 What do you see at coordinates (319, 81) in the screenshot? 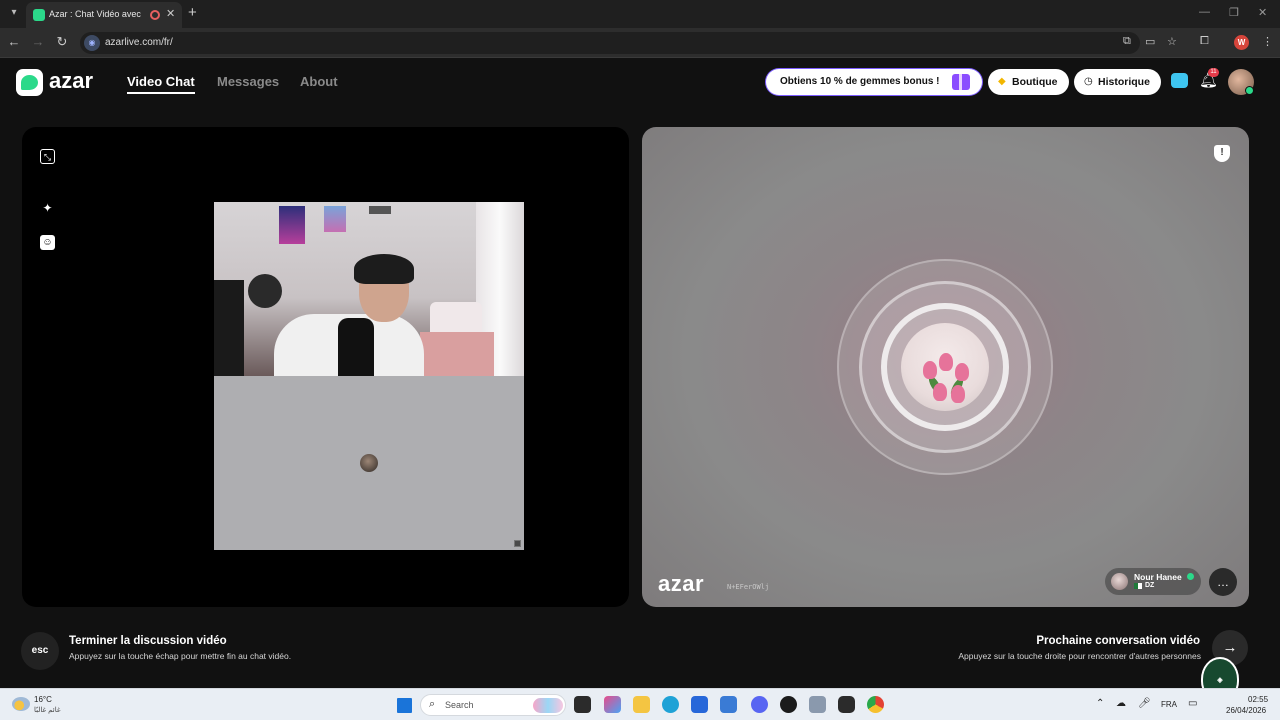
I see `nav-about: About` at bounding box center [319, 81].